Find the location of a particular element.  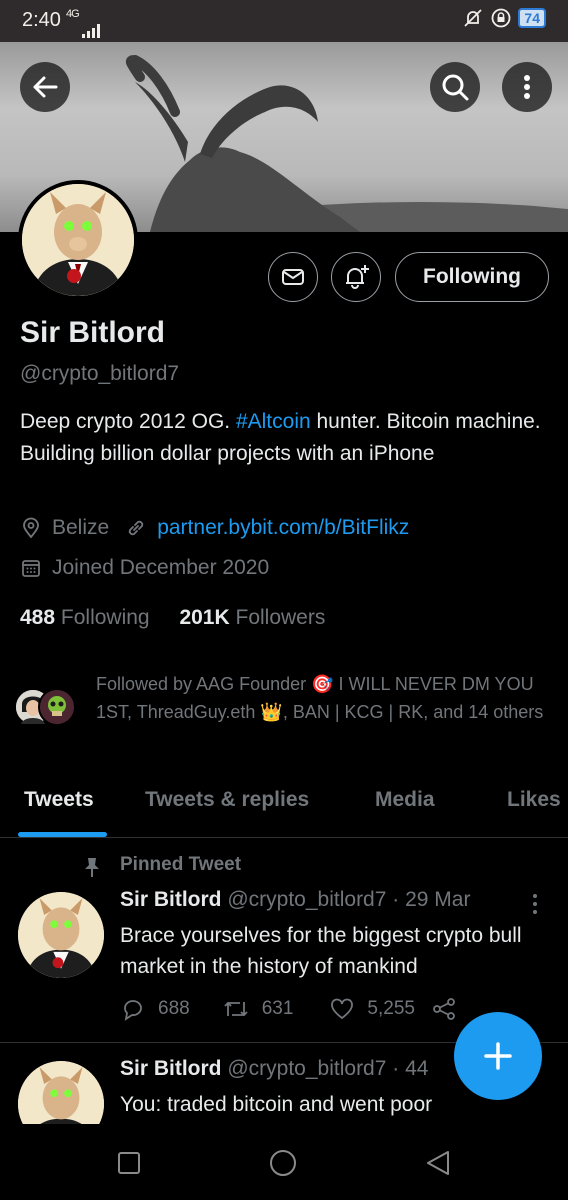

notifications-button is located at coordinates (356, 277).